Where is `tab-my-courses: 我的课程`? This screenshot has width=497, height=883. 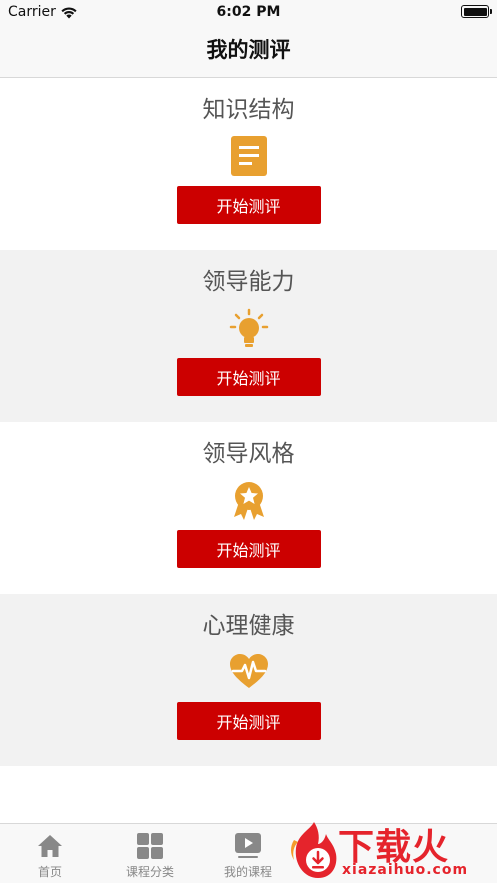 tab-my-courses: 我的课程 is located at coordinates (248, 853).